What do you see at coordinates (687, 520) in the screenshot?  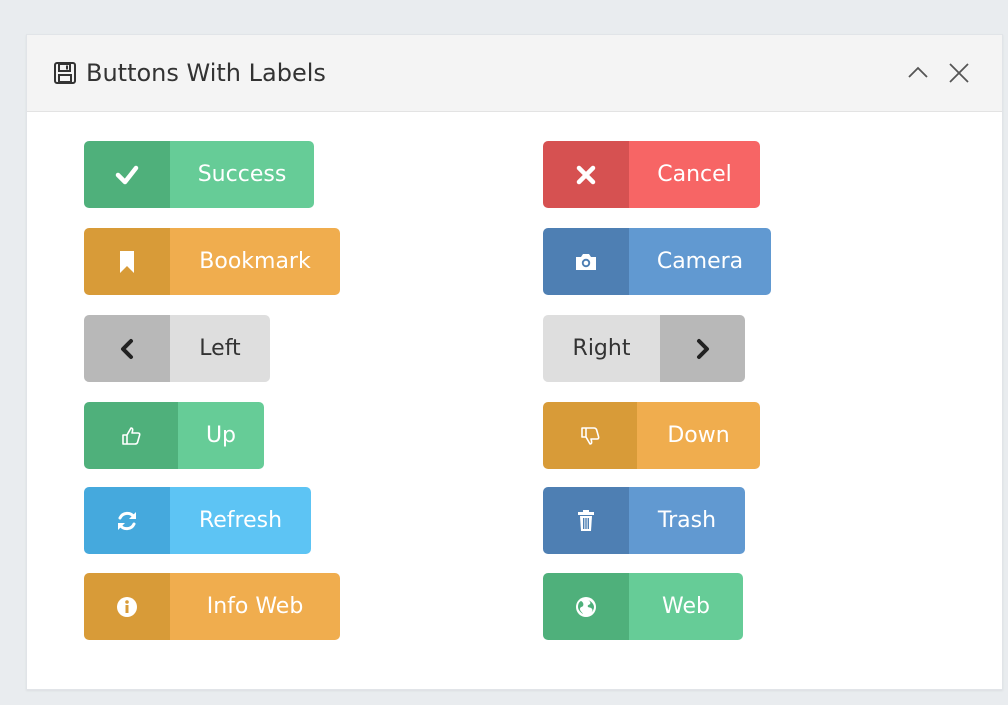 I see `trash-label: Trash` at bounding box center [687, 520].